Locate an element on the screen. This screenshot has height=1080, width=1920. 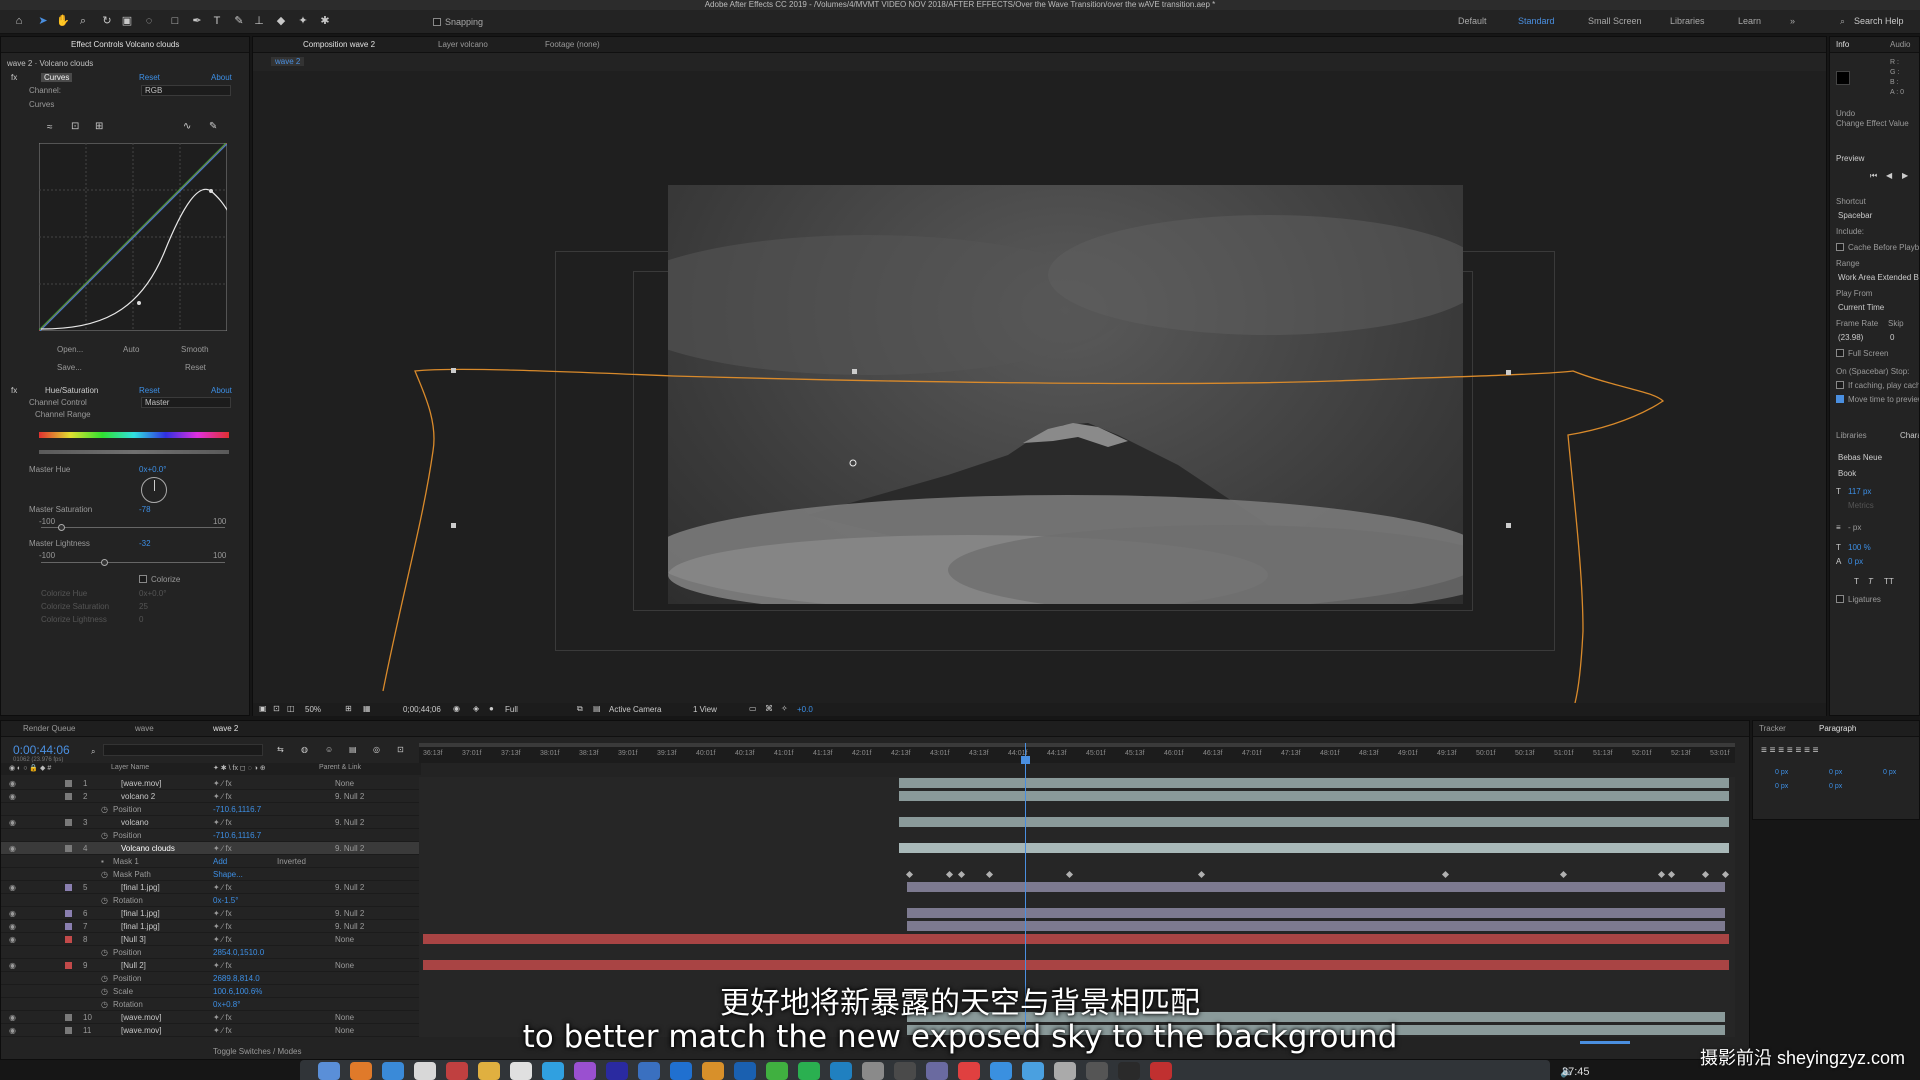
flowchart-icon: ⌘ is located at coordinates (769, 708).